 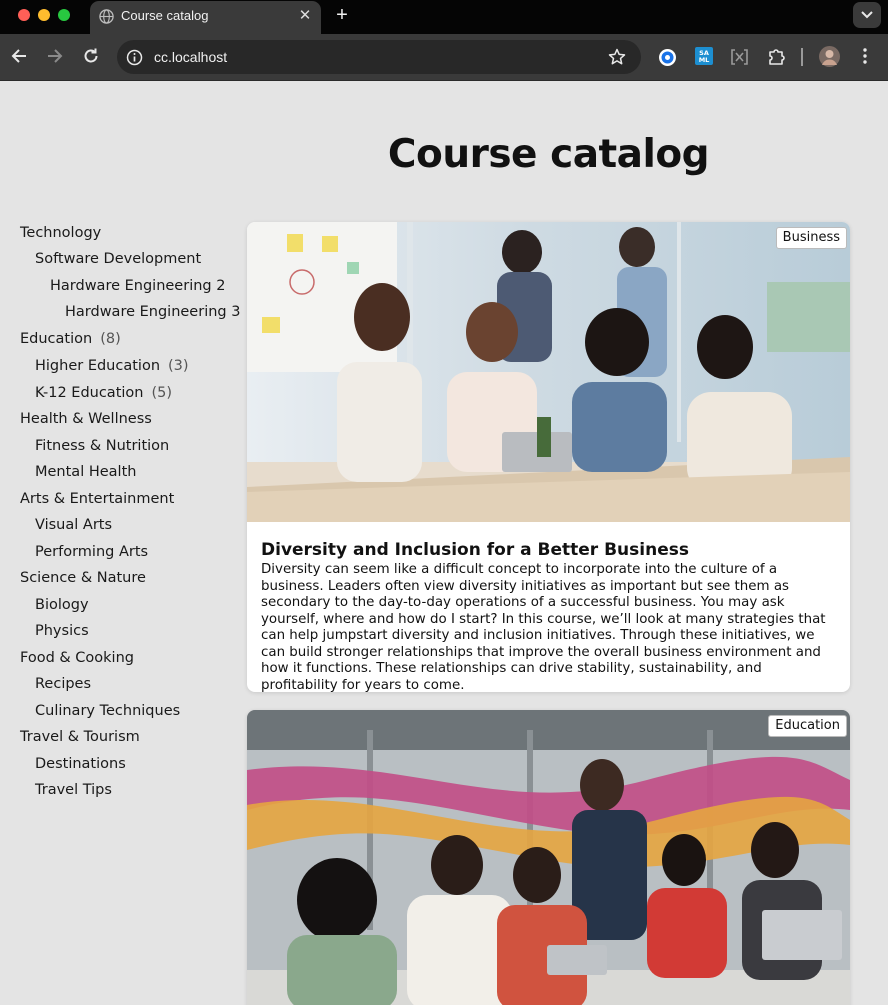 I want to click on category-hardware-engineering-2: Hardware Engineering 2, so click(x=137, y=286).